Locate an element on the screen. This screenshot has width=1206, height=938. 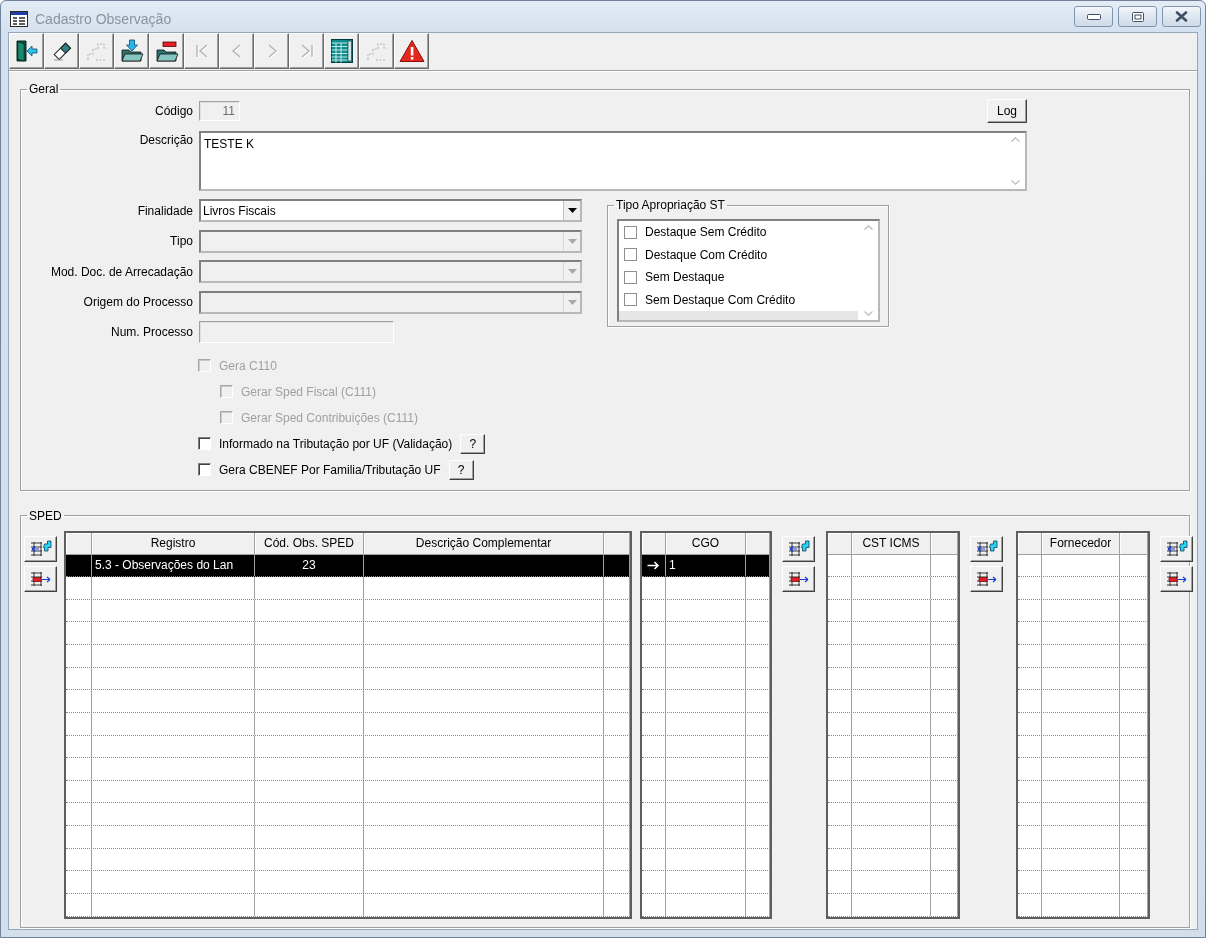
minimize-button is located at coordinates (1093, 16).